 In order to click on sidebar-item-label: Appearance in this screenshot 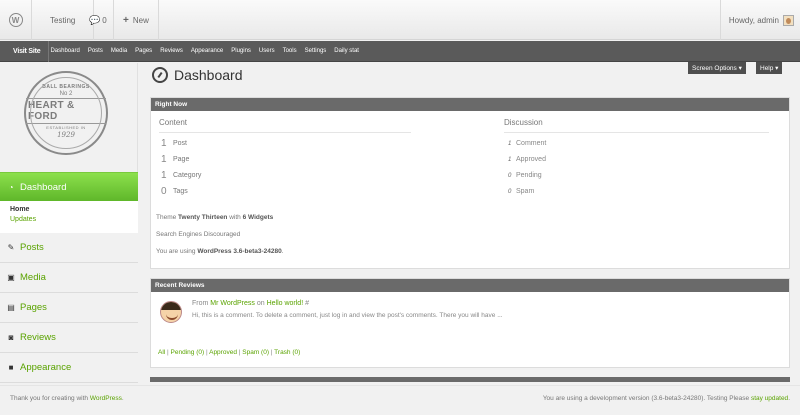, I will do `click(46, 367)`.